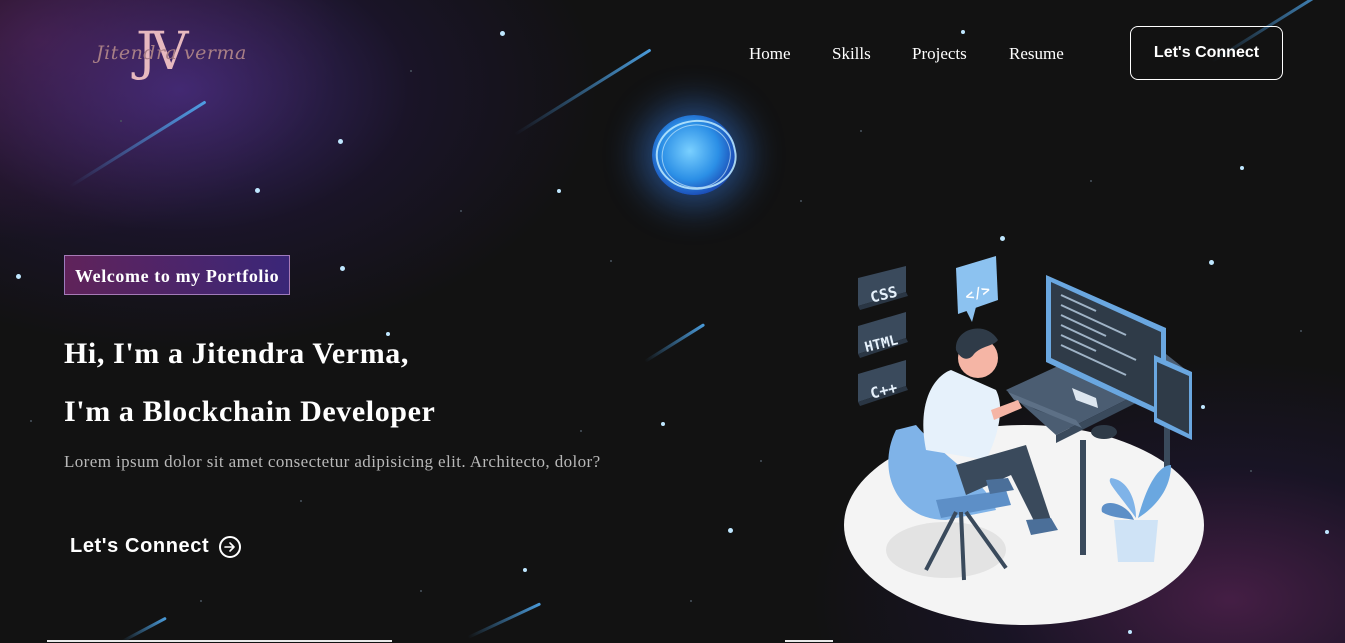 The height and width of the screenshot is (643, 1345). I want to click on hero-connect-link: Let's Connect, so click(156, 546).